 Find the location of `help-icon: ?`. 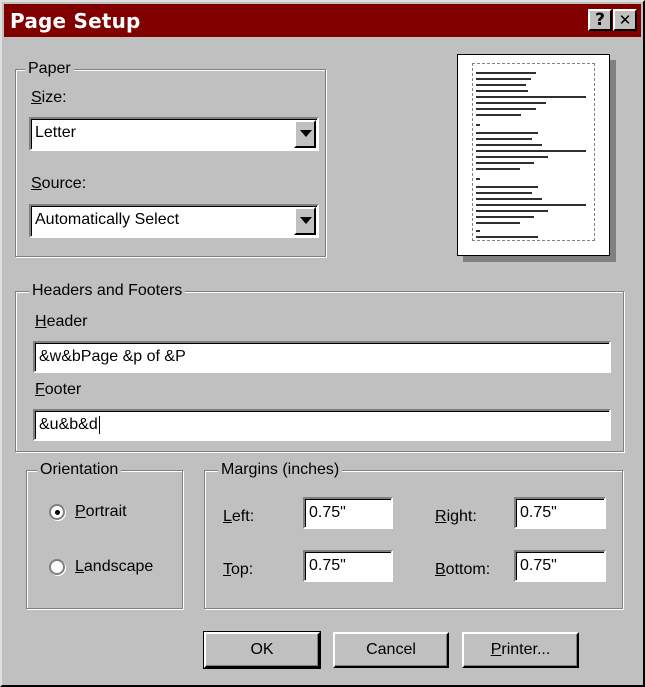

help-icon: ? is located at coordinates (600, 20).